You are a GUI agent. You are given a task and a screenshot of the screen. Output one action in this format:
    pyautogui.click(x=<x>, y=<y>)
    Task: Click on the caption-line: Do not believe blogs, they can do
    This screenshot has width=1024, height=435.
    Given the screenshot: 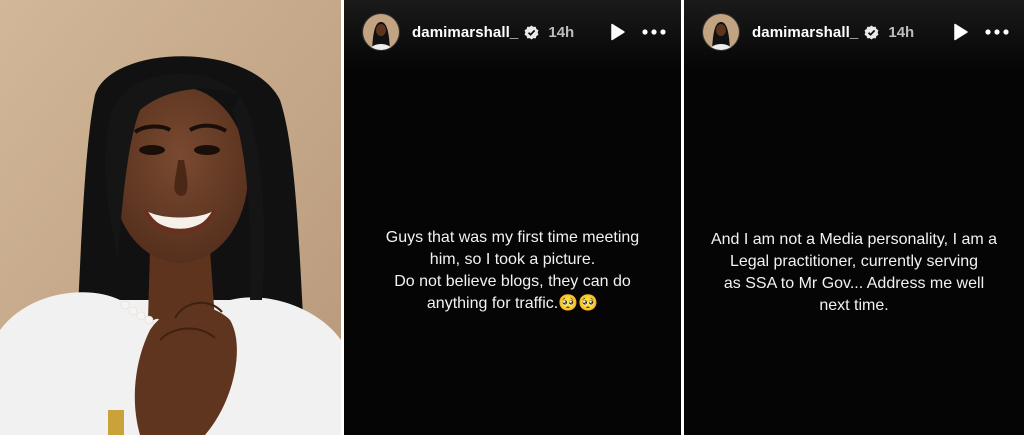 What is the action you would take?
    pyautogui.click(x=512, y=281)
    